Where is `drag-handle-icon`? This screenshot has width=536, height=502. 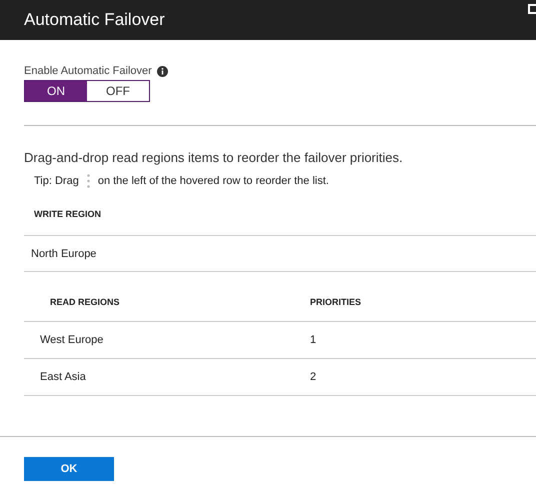
drag-handle-icon is located at coordinates (88, 181).